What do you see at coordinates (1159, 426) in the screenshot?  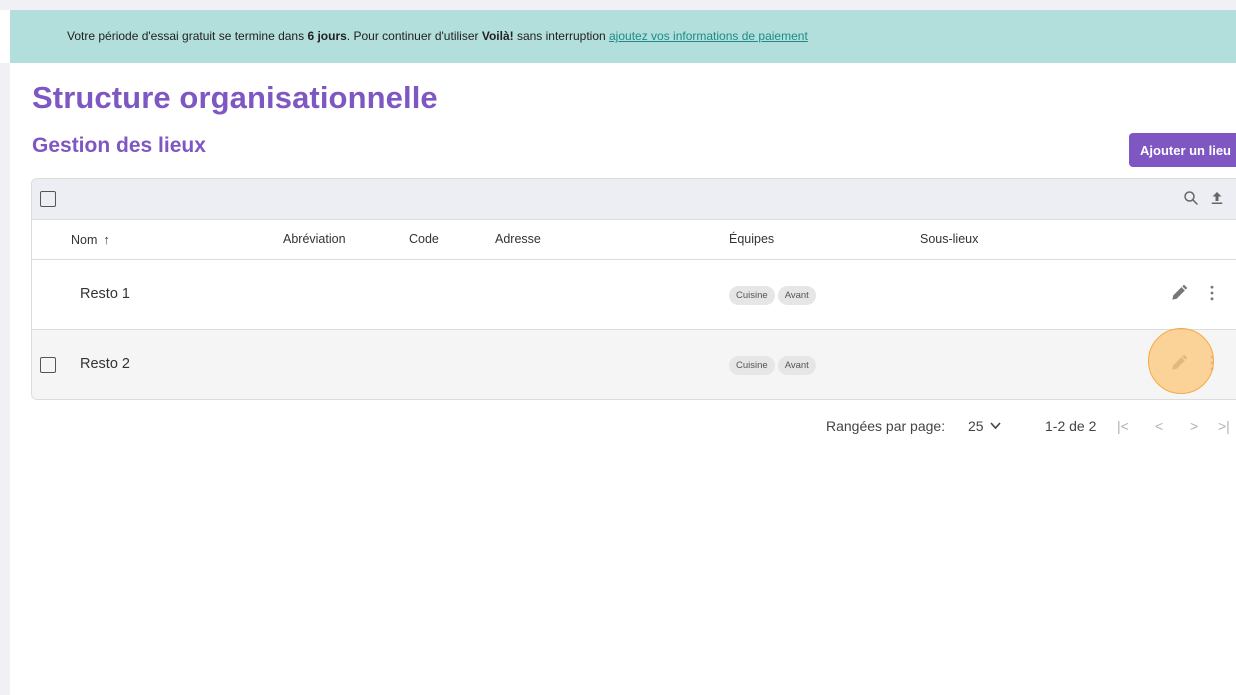 I see `previous-page-button: <` at bounding box center [1159, 426].